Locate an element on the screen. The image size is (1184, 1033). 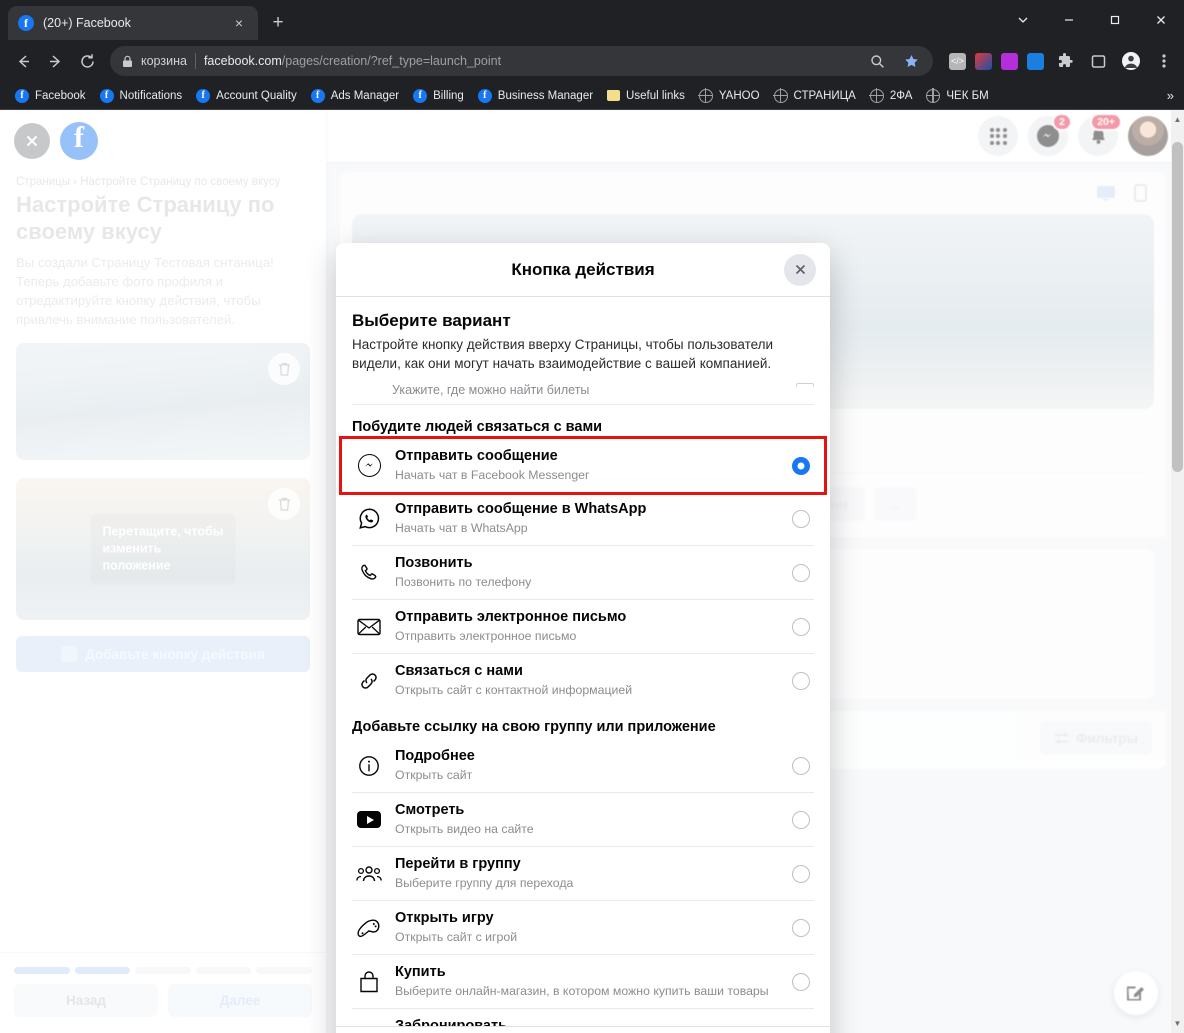
search-icon is located at coordinates (877, 61).